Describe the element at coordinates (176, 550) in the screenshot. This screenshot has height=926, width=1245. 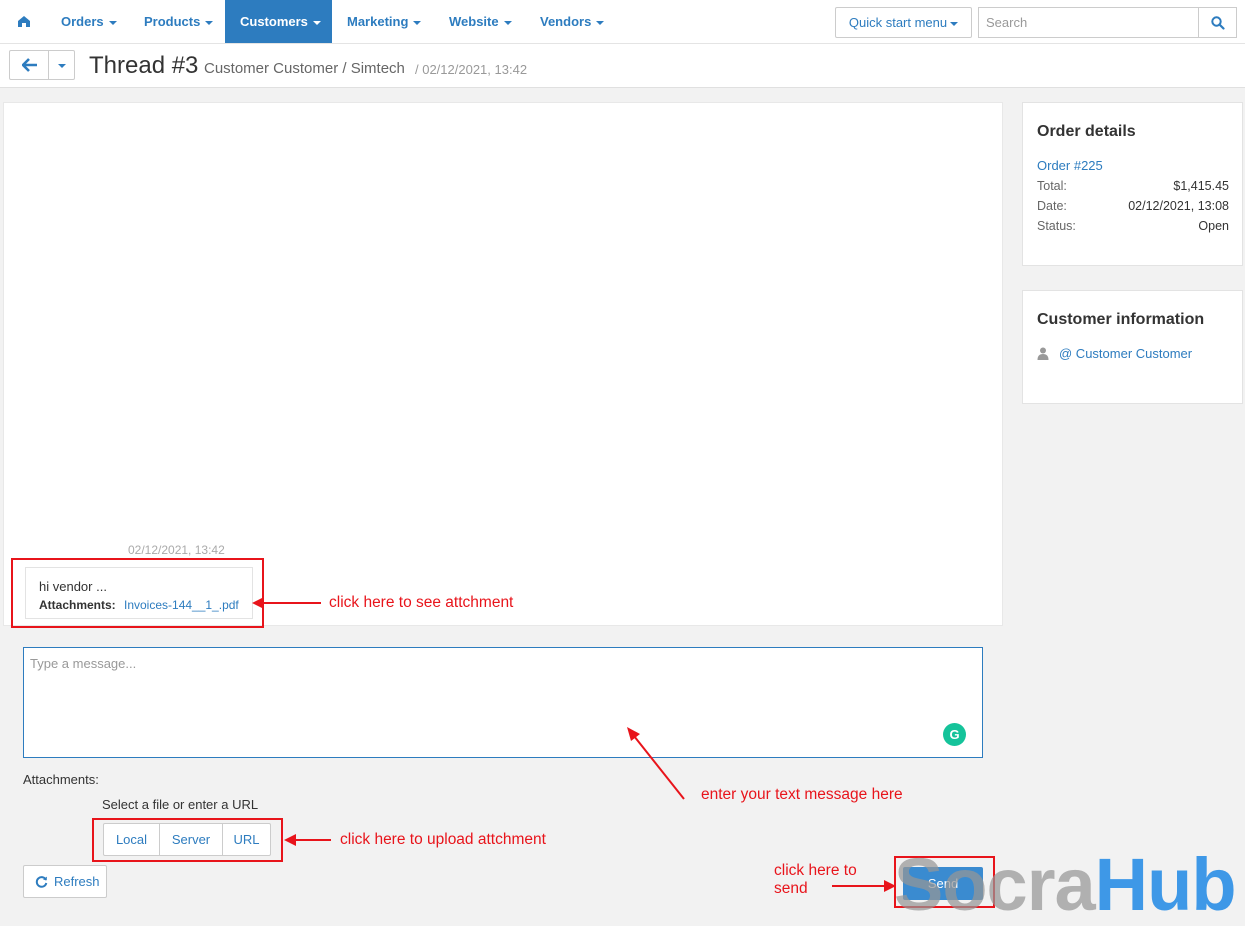
I see `message-timestamp: 02/12/2021, 13:42` at that location.